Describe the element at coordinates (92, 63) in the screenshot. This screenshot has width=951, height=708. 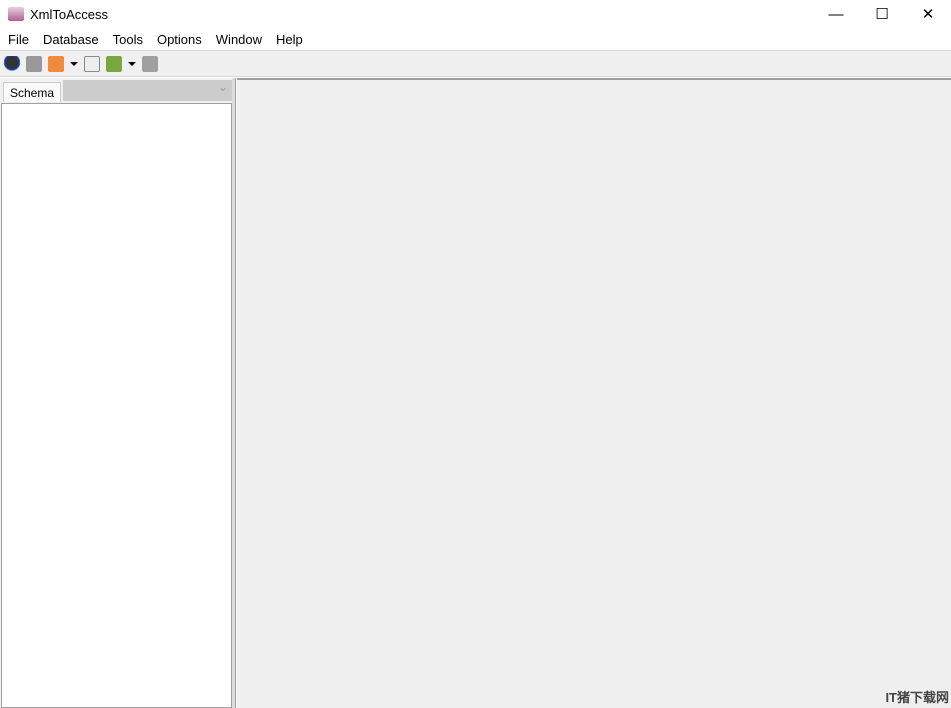
I see `map-icon` at that location.